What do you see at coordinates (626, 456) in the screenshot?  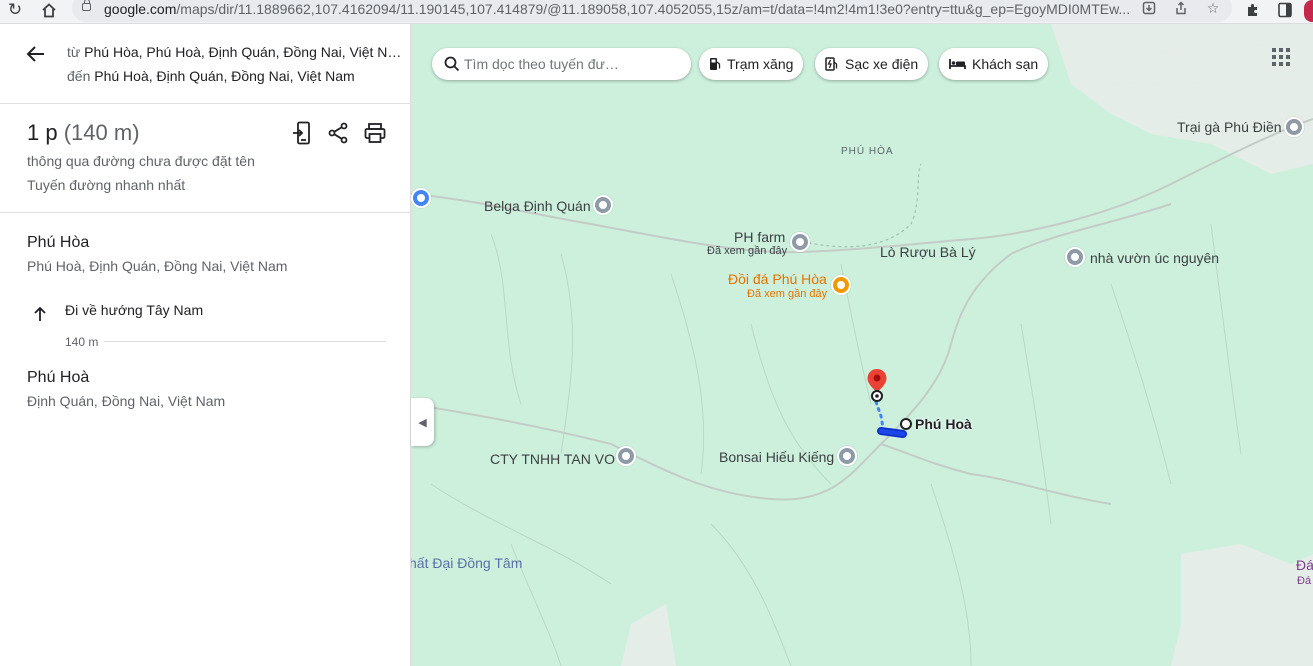 I see `place-cty-marker` at bounding box center [626, 456].